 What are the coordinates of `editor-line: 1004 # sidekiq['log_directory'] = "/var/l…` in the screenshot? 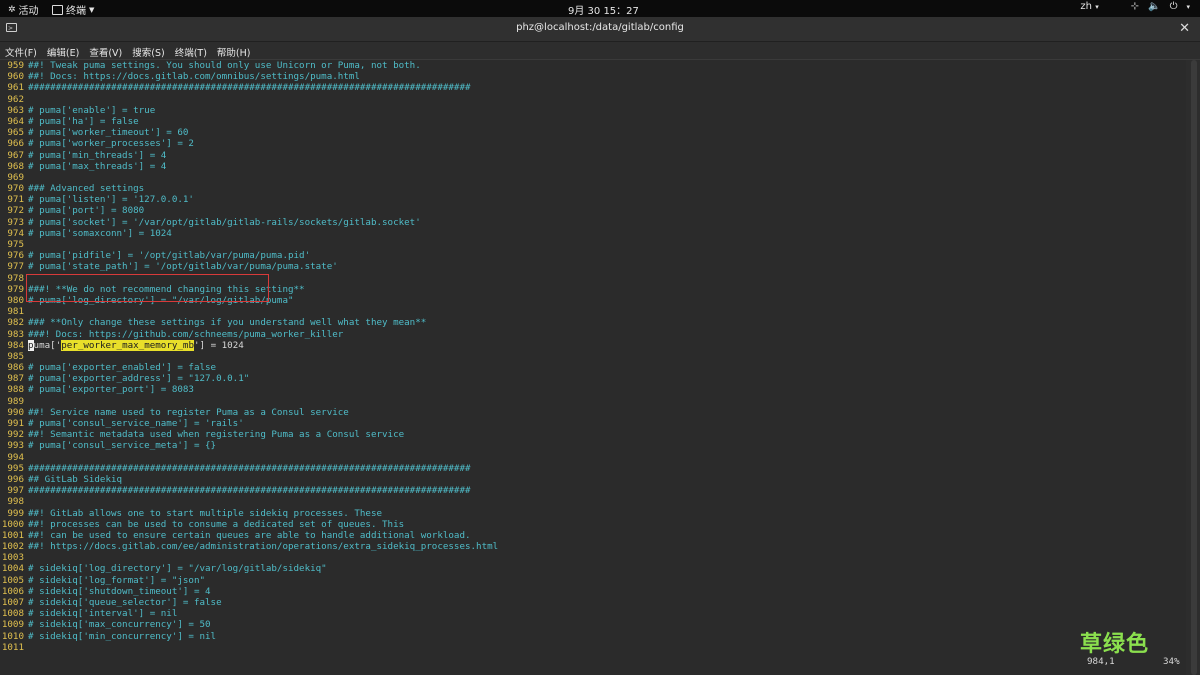 It's located at (593, 568).